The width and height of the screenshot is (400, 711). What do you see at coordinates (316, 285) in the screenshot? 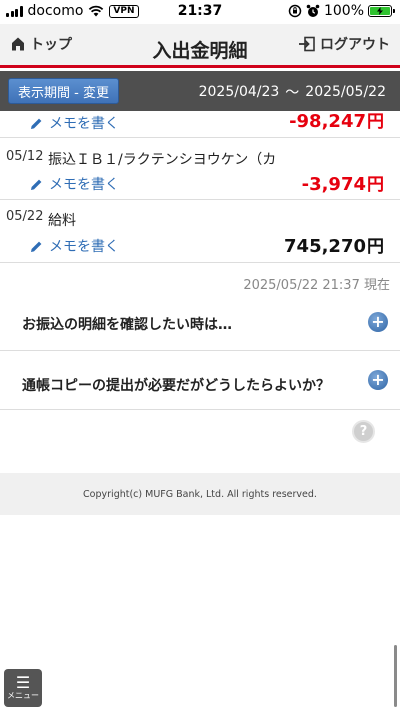
I see `as-of-timestamp: 2025/05/22 21:37 現在` at bounding box center [316, 285].